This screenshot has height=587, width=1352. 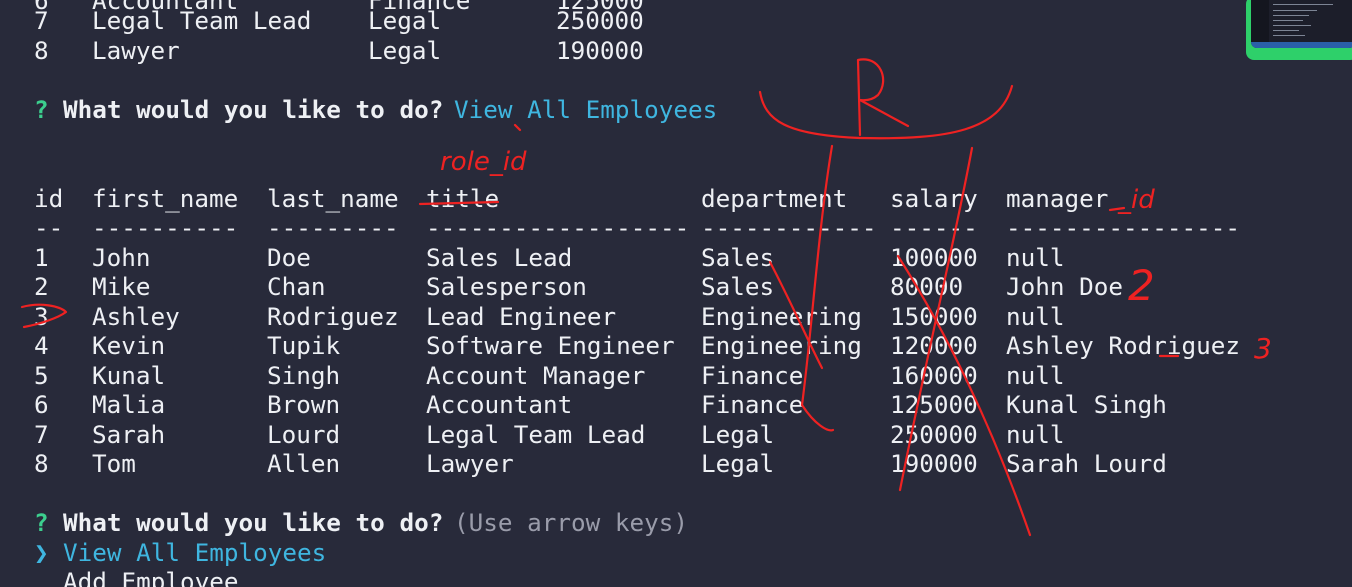 I want to click on cell-id: 3, so click(x=41, y=316).